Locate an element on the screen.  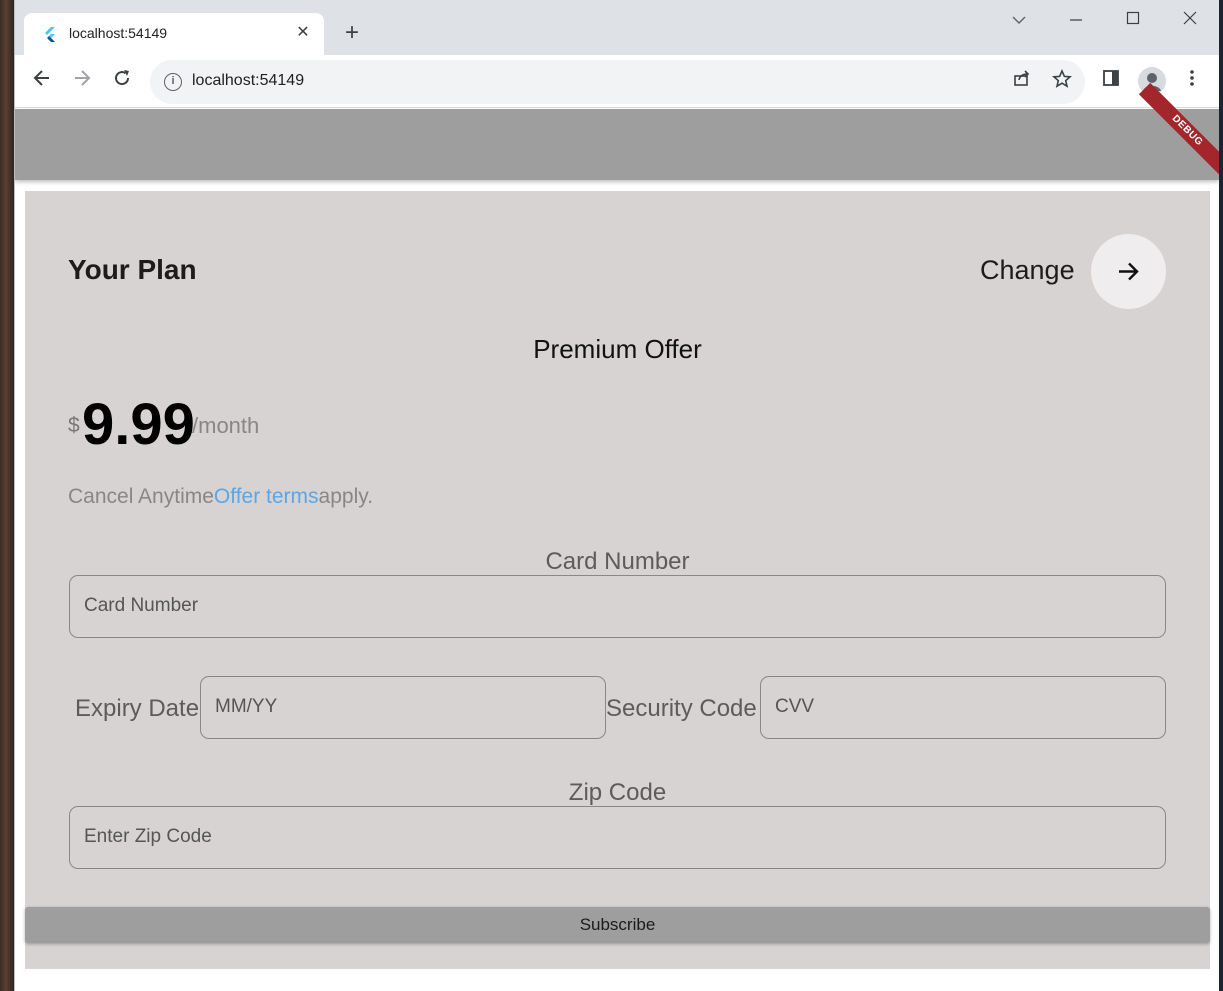
card-number-placeholder: Card Number is located at coordinates (141, 605).